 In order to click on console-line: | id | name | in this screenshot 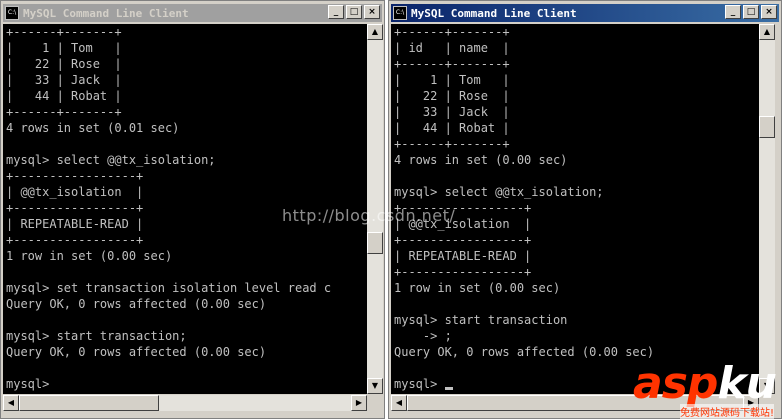, I will do `click(452, 48)`.